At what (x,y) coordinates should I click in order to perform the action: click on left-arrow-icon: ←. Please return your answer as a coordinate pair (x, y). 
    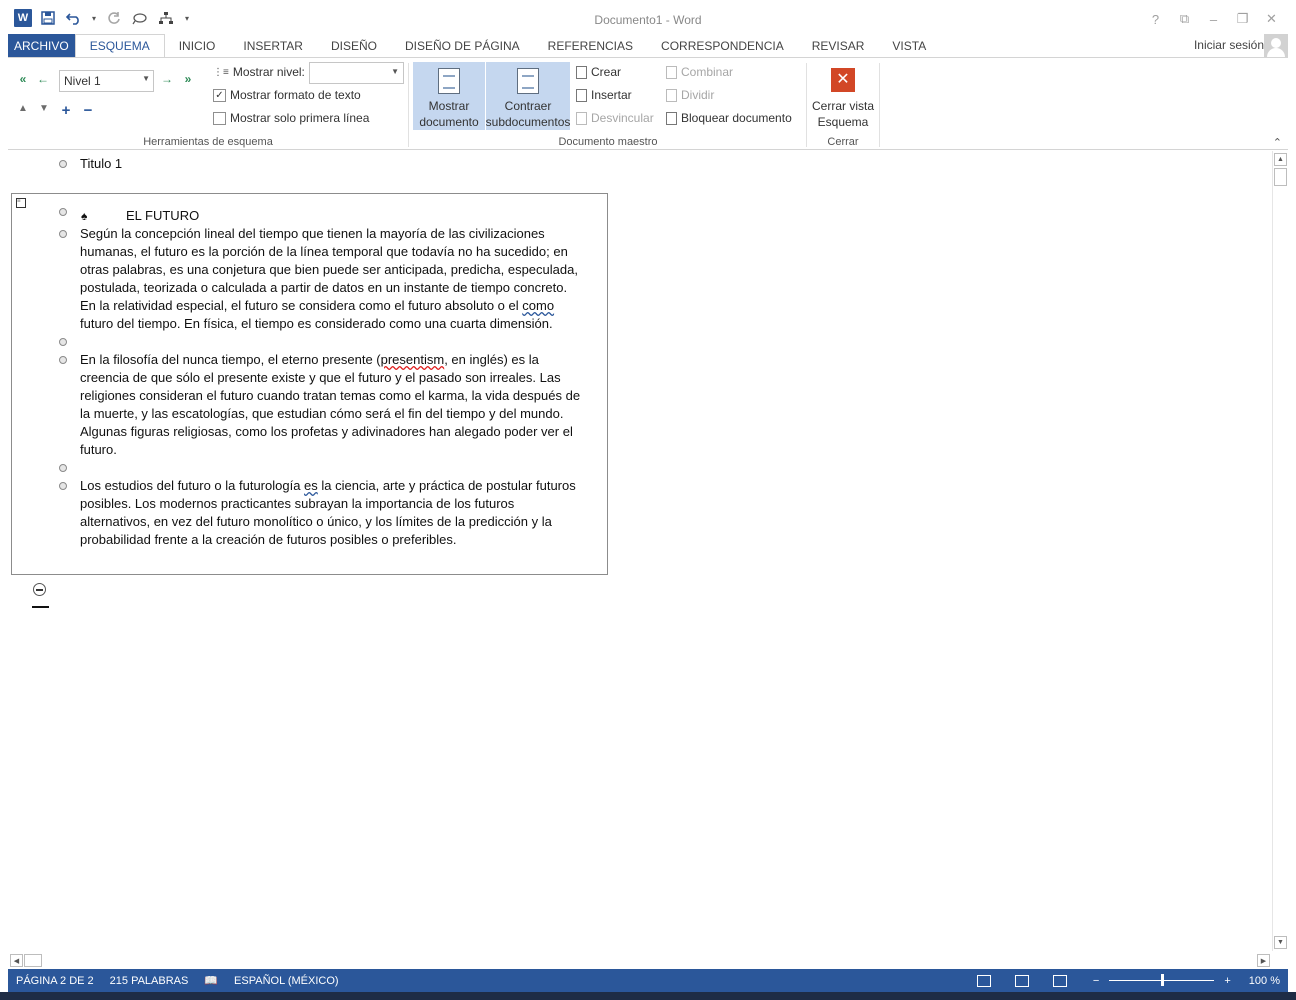
    Looking at the image, I should click on (43, 79).